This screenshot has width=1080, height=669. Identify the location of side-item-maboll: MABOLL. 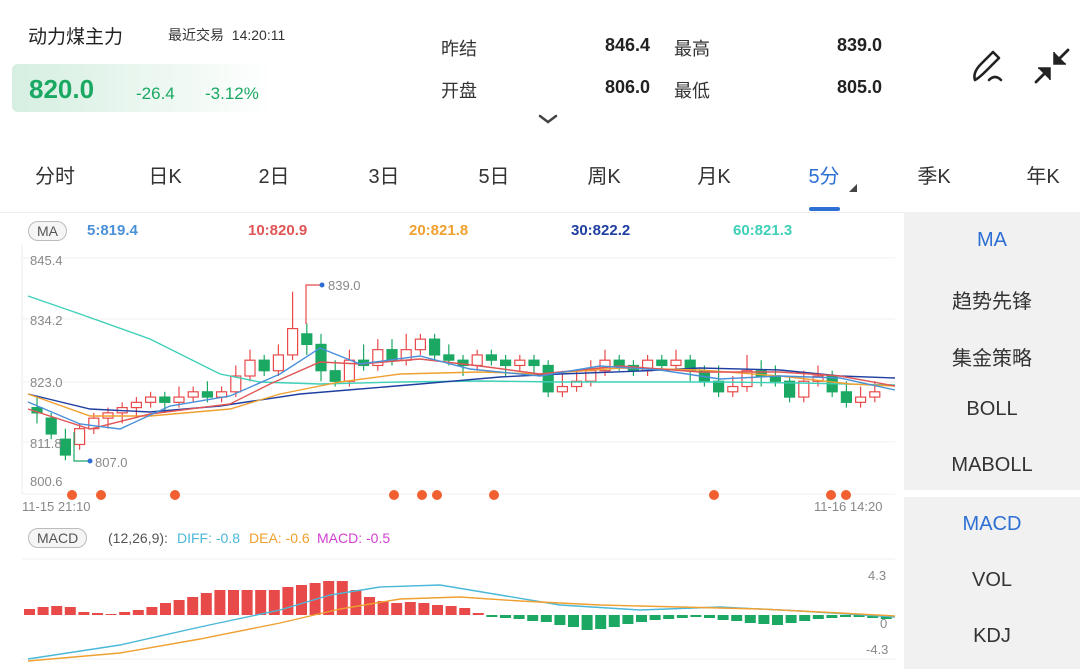
(992, 465).